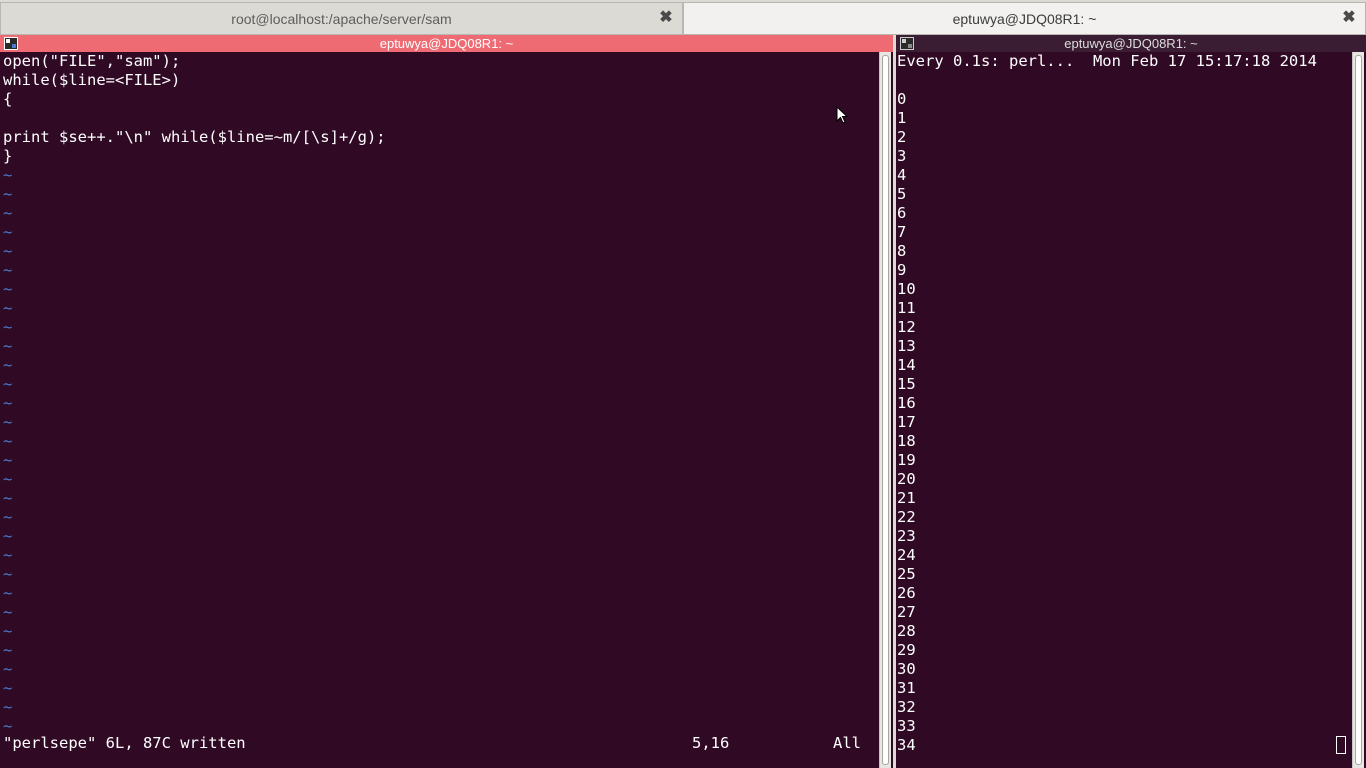 The image size is (1366, 768). I want to click on output-line: 0, so click(902, 99).